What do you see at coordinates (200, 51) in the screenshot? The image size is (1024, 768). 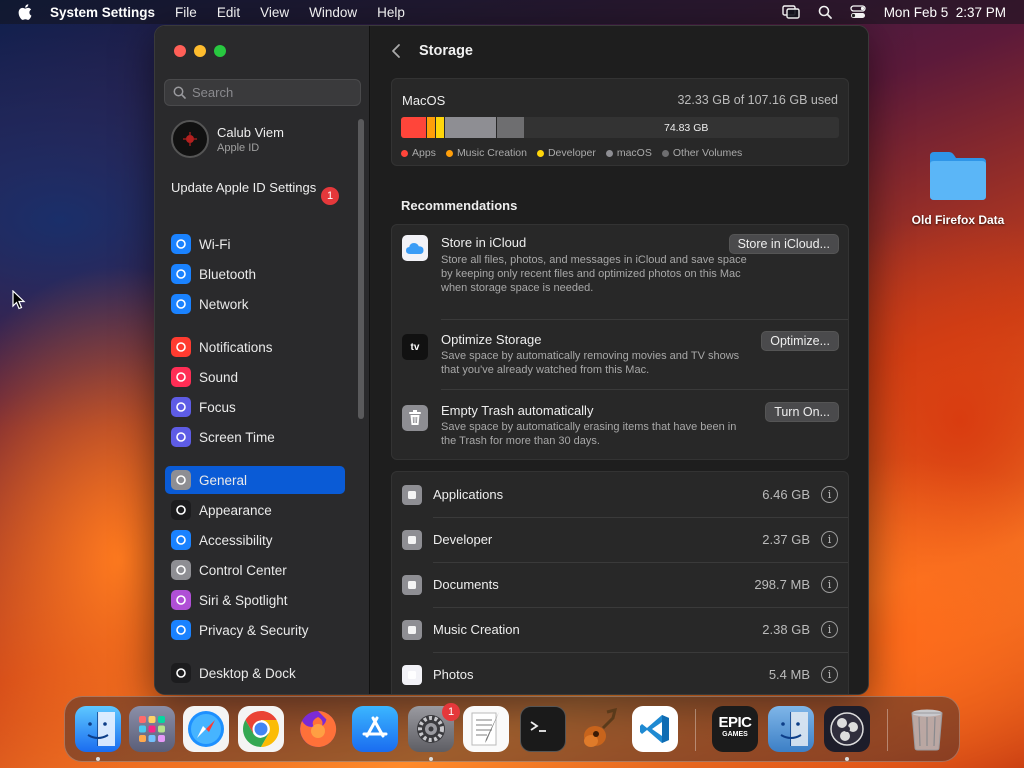 I see `minimize-window-button` at bounding box center [200, 51].